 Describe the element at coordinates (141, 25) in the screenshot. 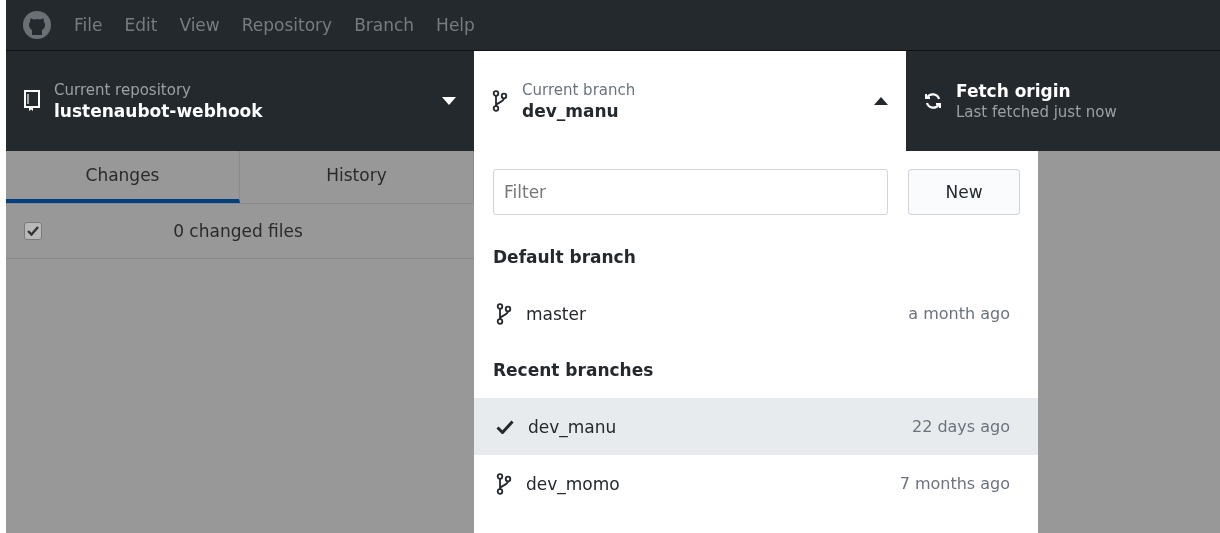

I see `menu-item: Edit` at that location.